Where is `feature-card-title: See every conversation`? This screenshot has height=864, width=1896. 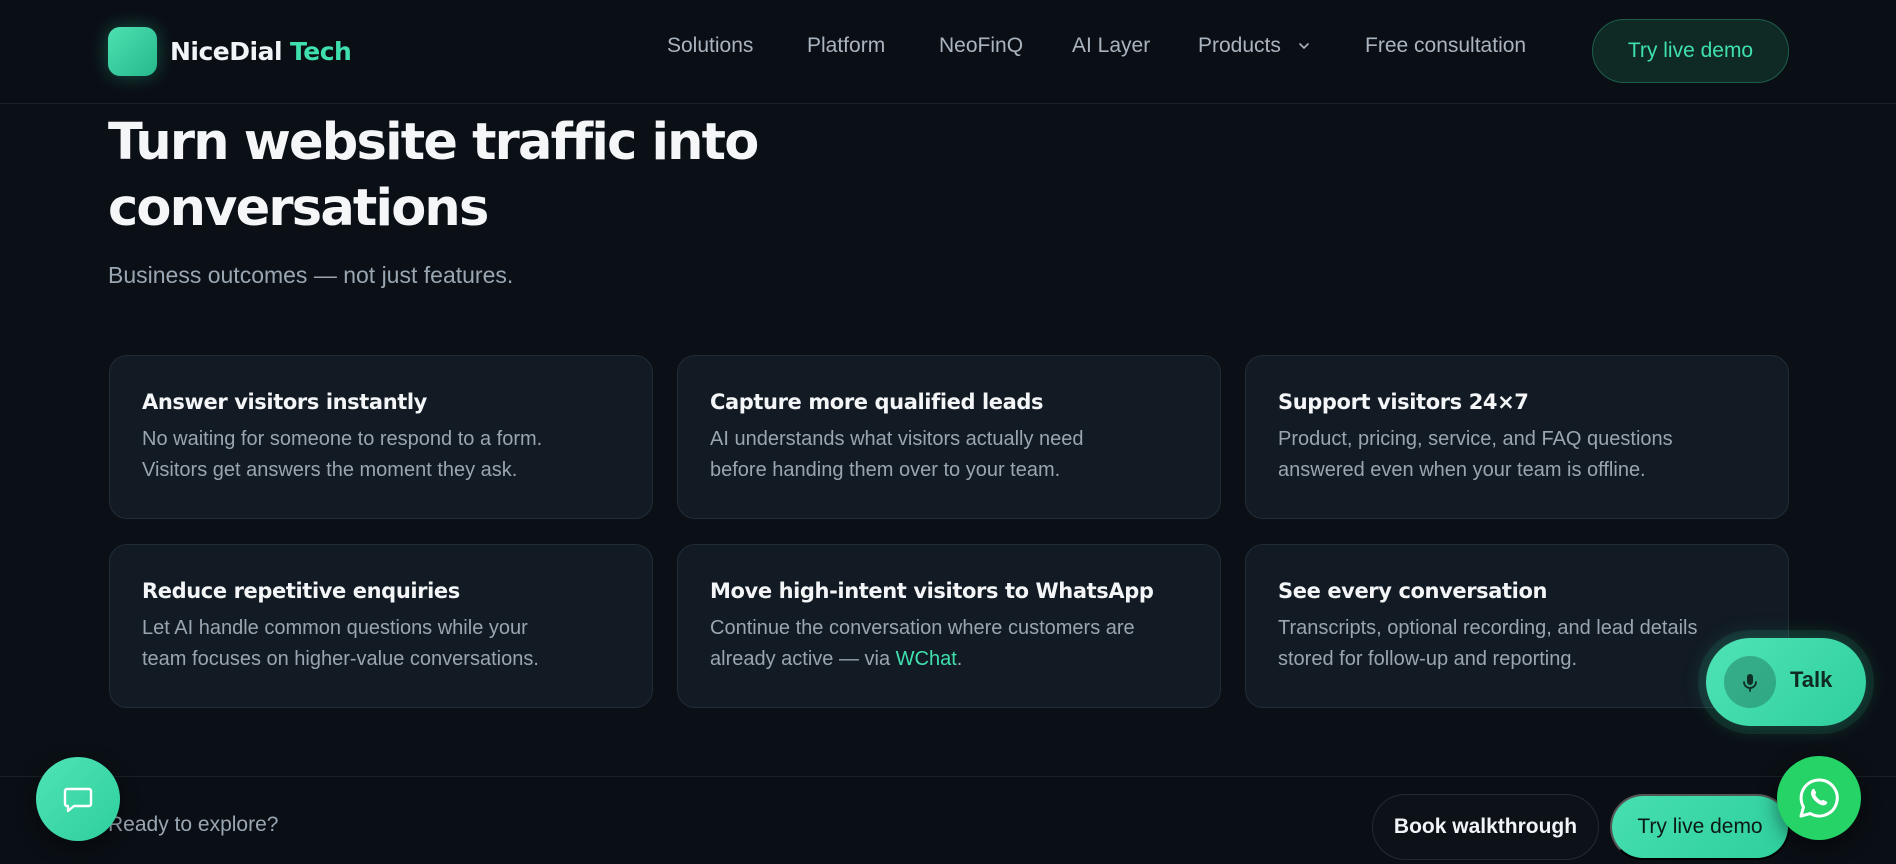
feature-card-title: See every conversation is located at coordinates (1413, 591).